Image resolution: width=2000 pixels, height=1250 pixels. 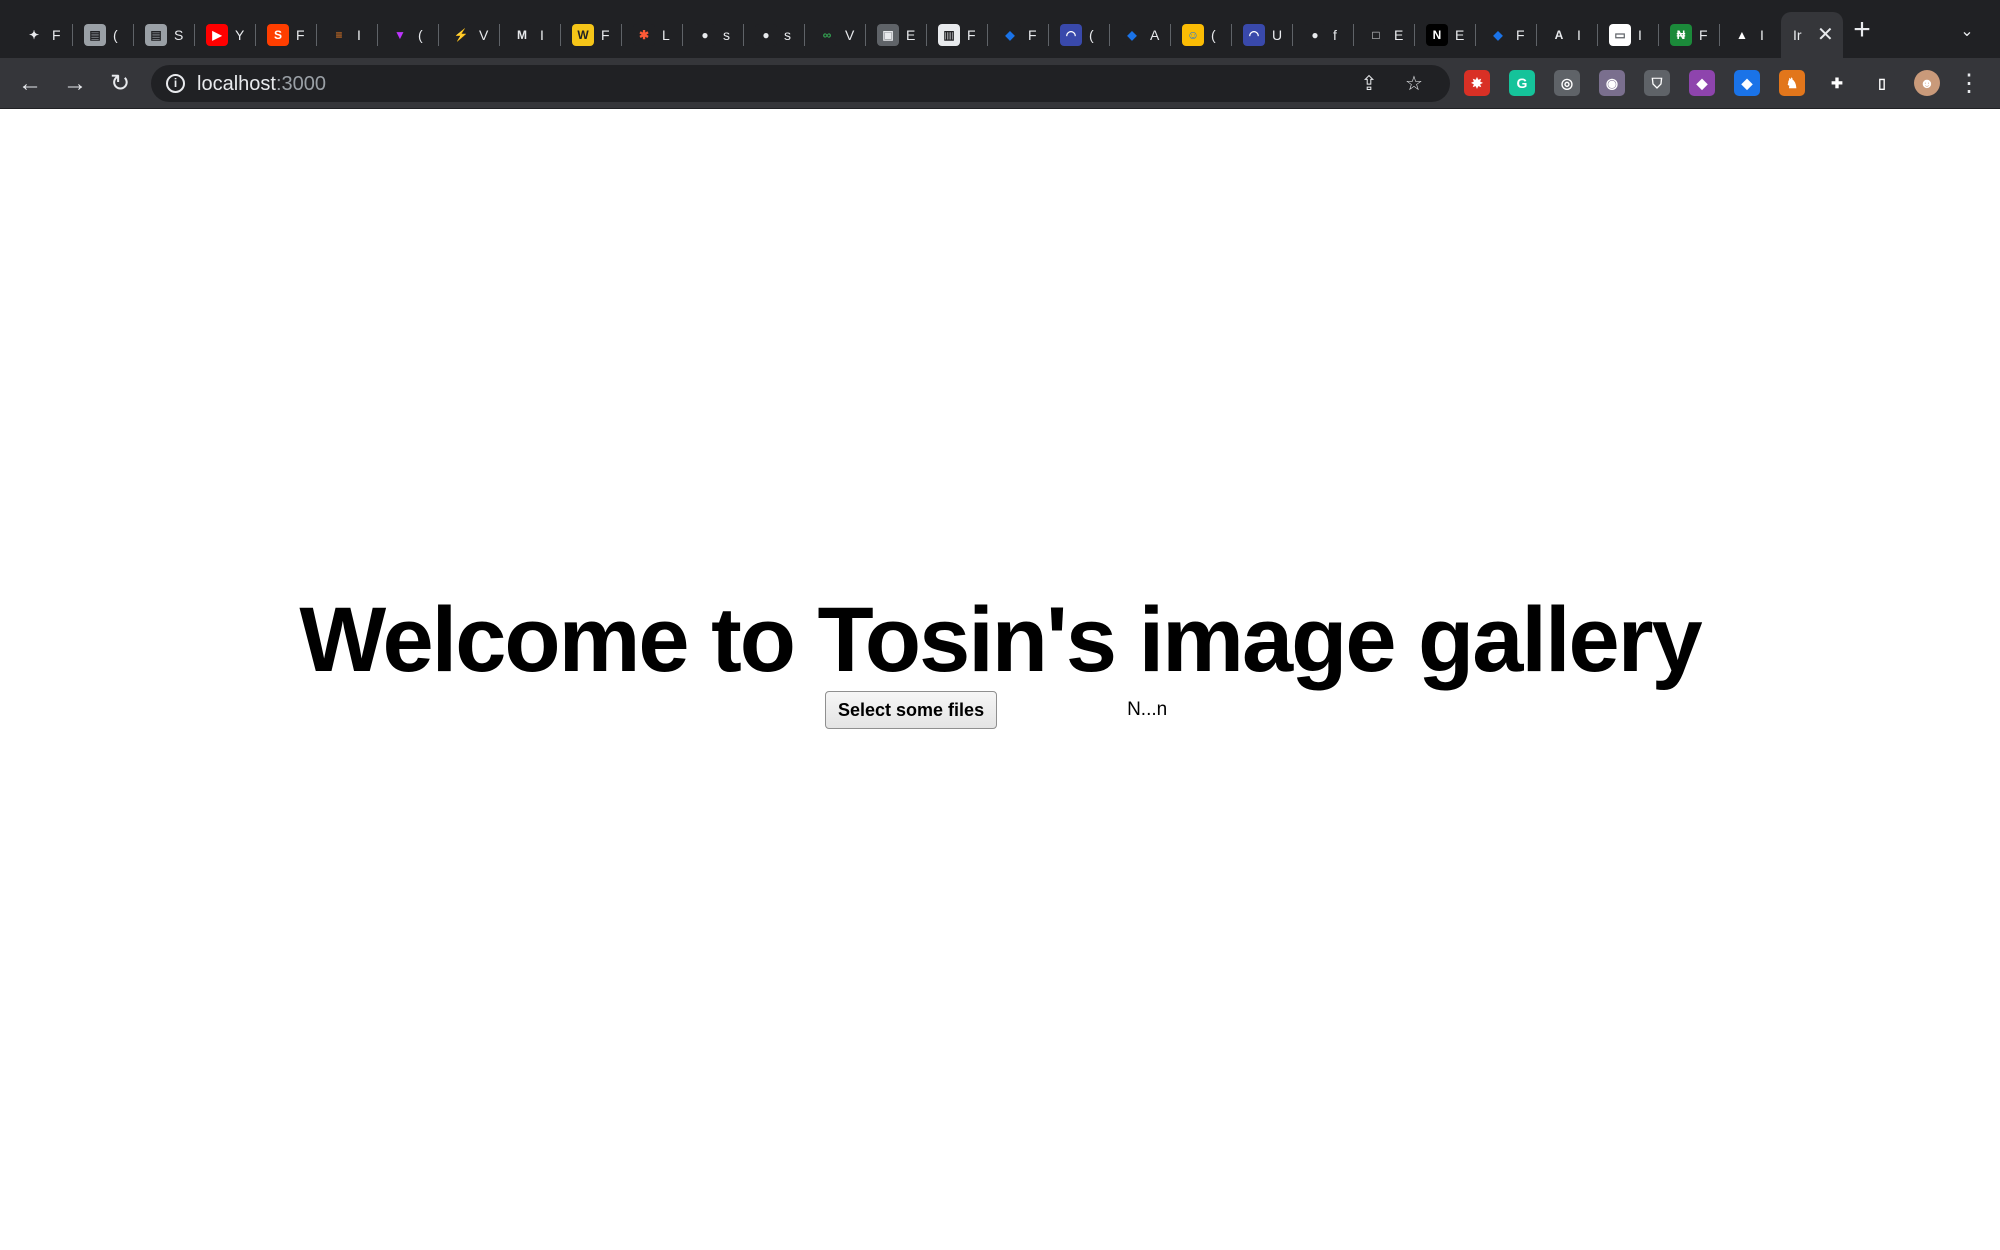 I want to click on browser-toolbar: ← → ↻ i localhost:3000 ⇪ ☆ ✸ G ◎ ◉ ⛉ ◆ ◆ ♞ ✚ ▯ ☻ ⋮, so click(x=1000, y=83).